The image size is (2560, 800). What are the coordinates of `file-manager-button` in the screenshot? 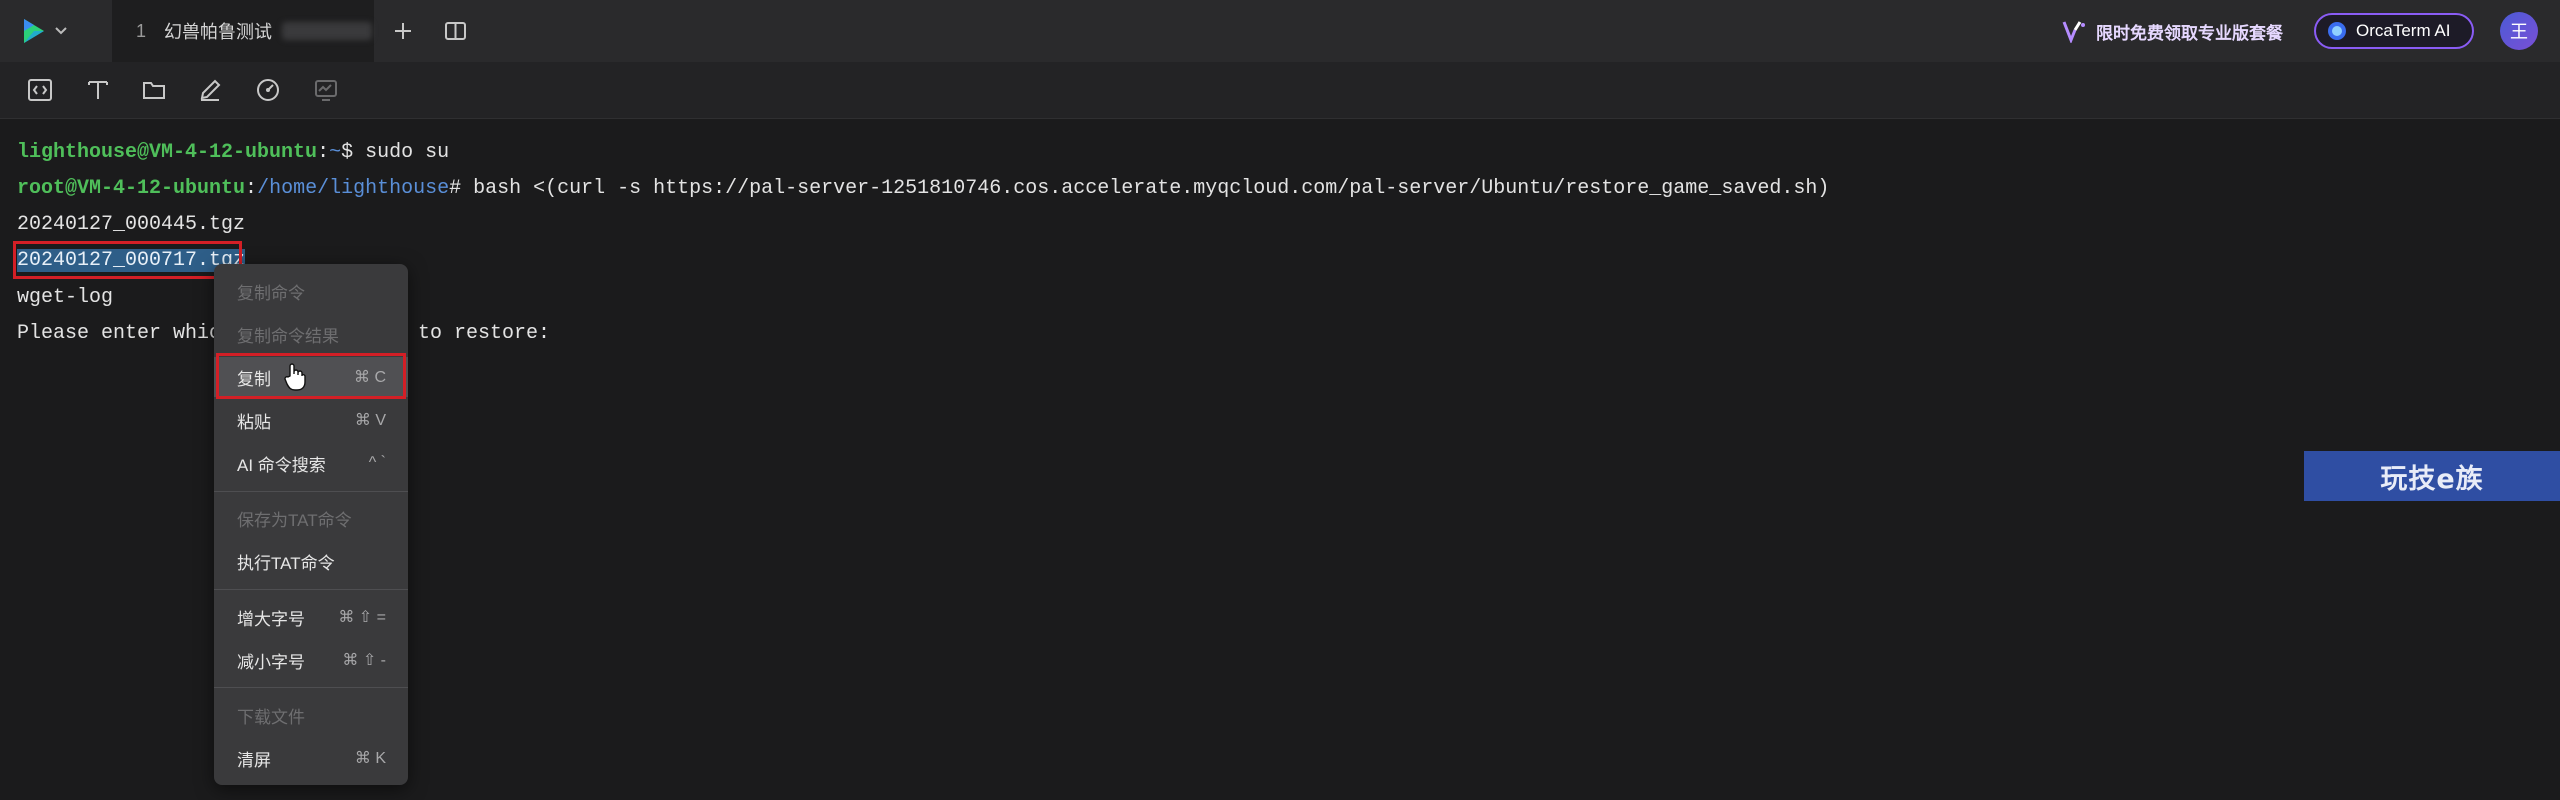 It's located at (154, 90).